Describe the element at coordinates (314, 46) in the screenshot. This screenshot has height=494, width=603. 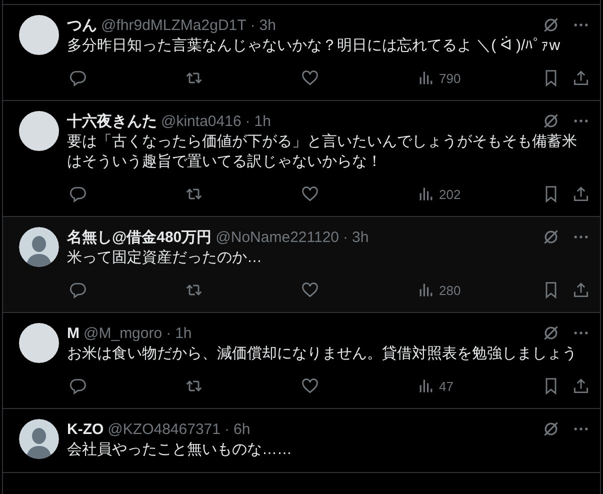
I see `post-text: 多分昨日知った言葉なんじゃないかな？明日には忘れてるよ ＼( ᐛ )/ﾊﾟｧw` at that location.